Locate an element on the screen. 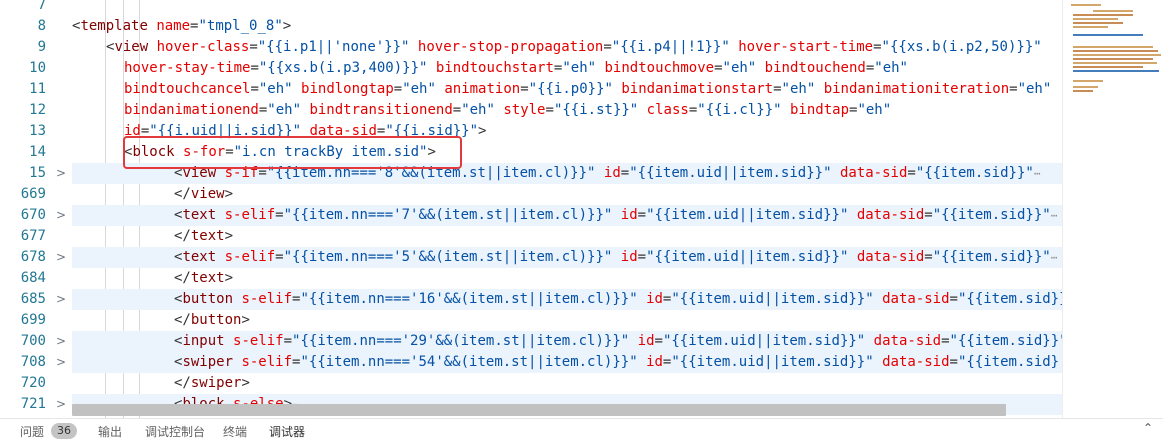  code-token-str: "{{xs.b(i.p2,50)}}" is located at coordinates (961, 47).